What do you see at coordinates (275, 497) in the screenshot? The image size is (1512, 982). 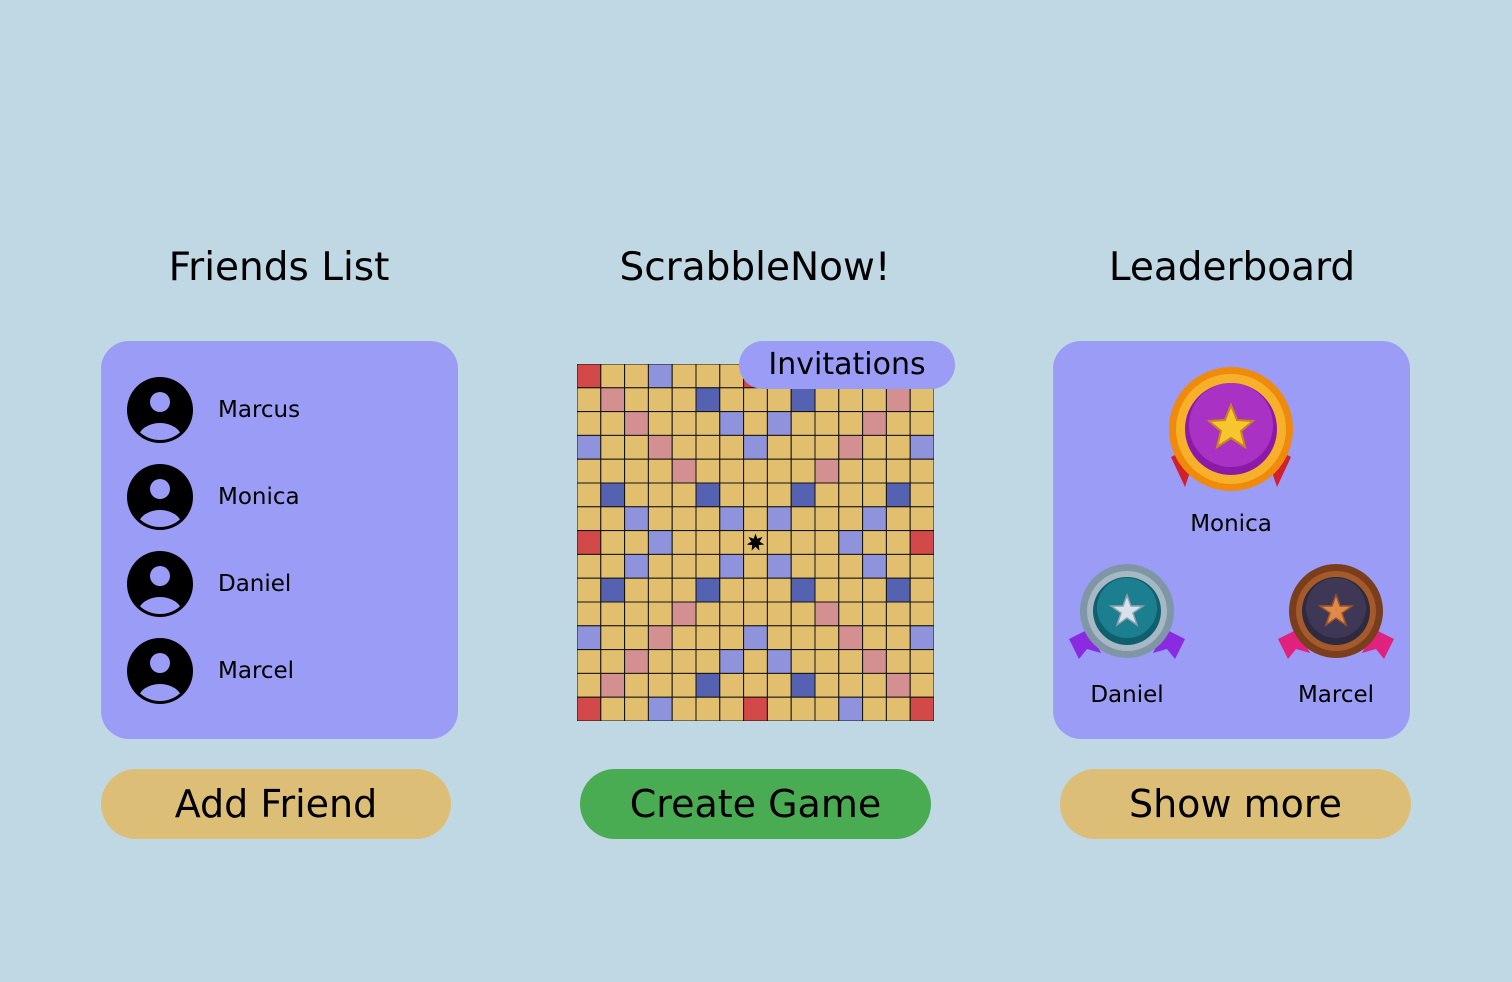 I see `friend-item-monica: Monica` at bounding box center [275, 497].